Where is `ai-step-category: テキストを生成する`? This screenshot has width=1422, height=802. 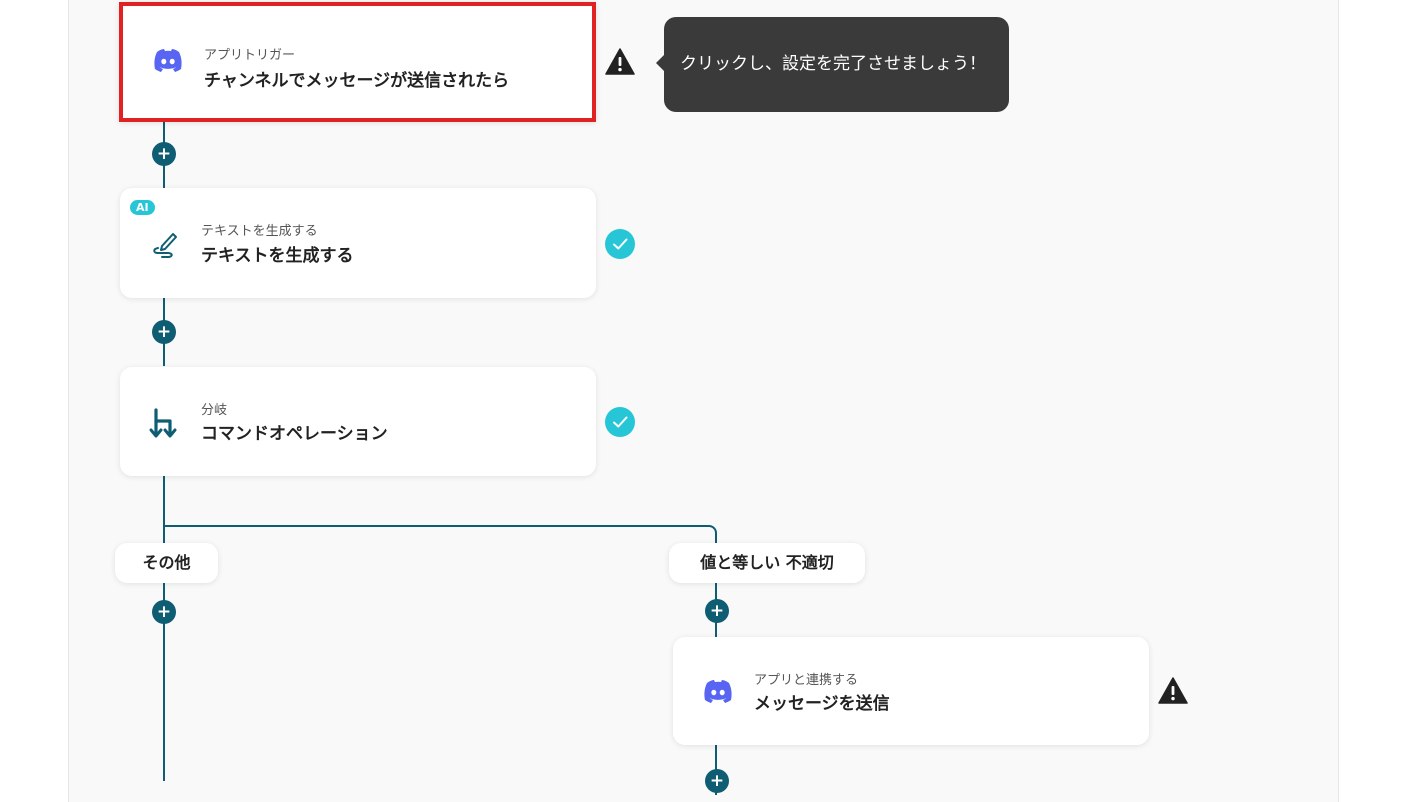
ai-step-category: テキストを生成する is located at coordinates (259, 231).